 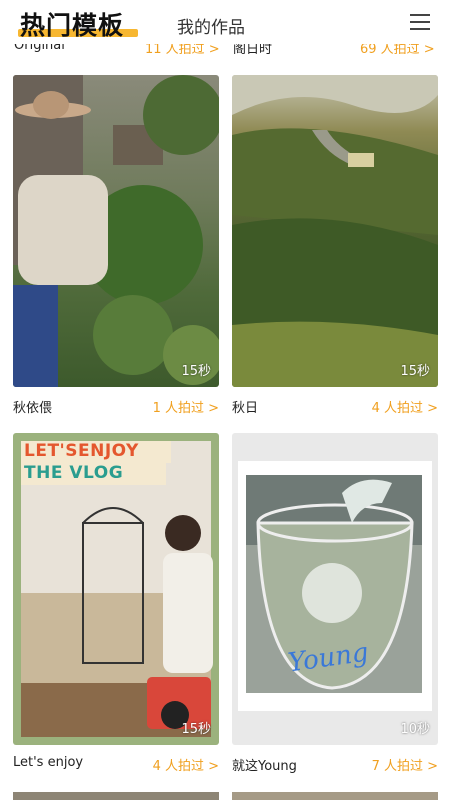 I want to click on card-title: 就这Young, so click(x=264, y=766).